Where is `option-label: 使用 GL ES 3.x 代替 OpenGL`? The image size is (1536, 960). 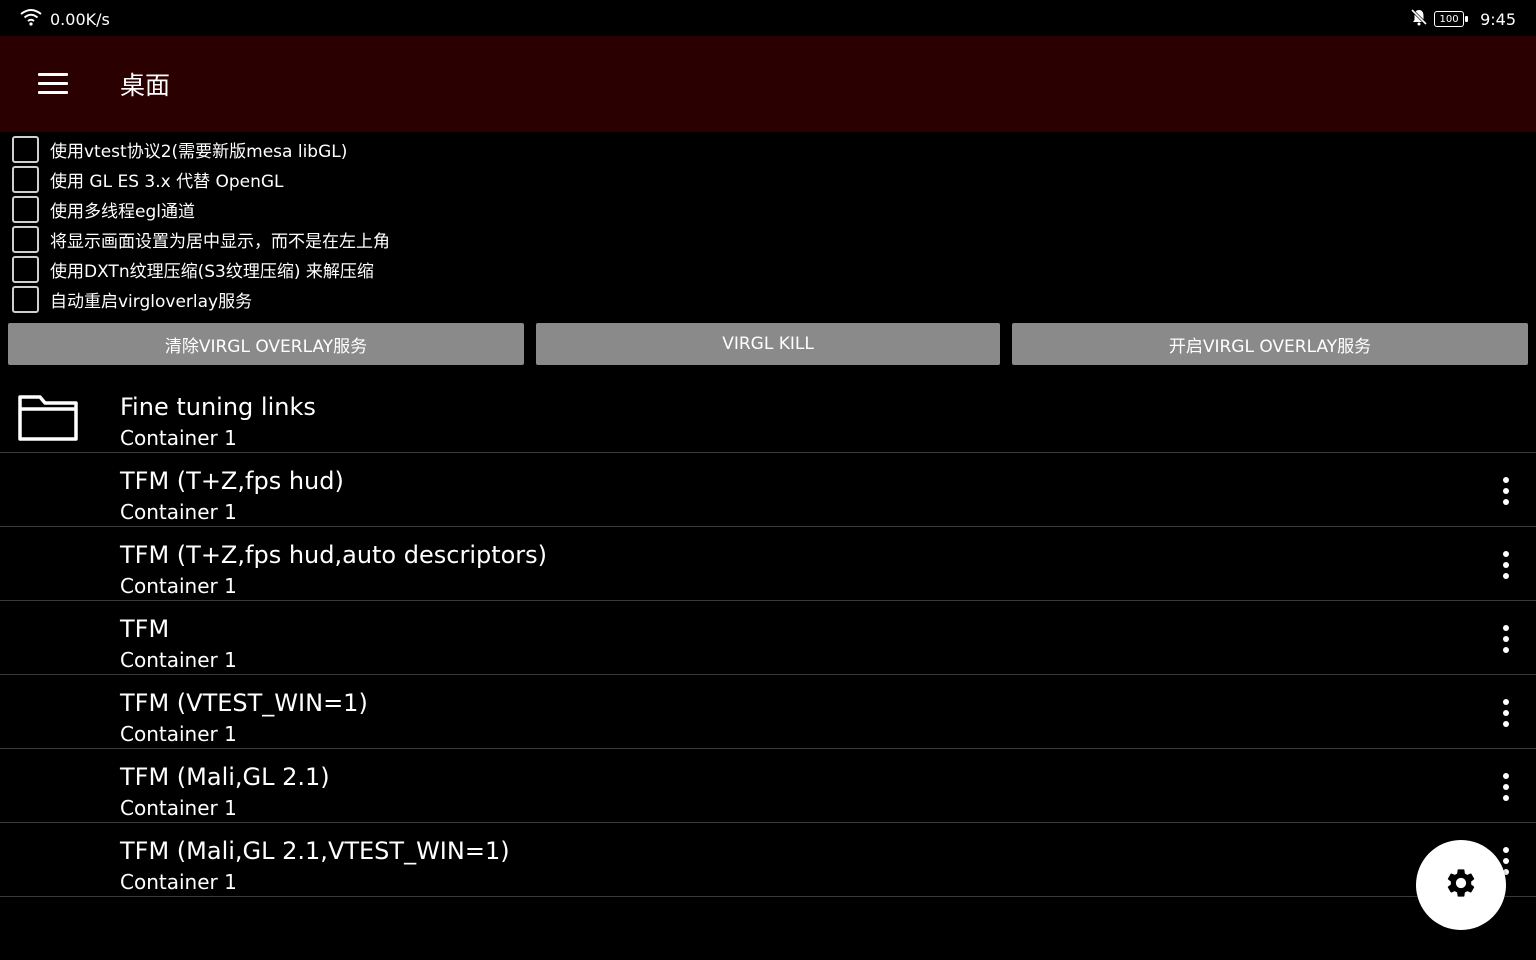 option-label: 使用 GL ES 3.x 代替 OpenGL is located at coordinates (167, 181).